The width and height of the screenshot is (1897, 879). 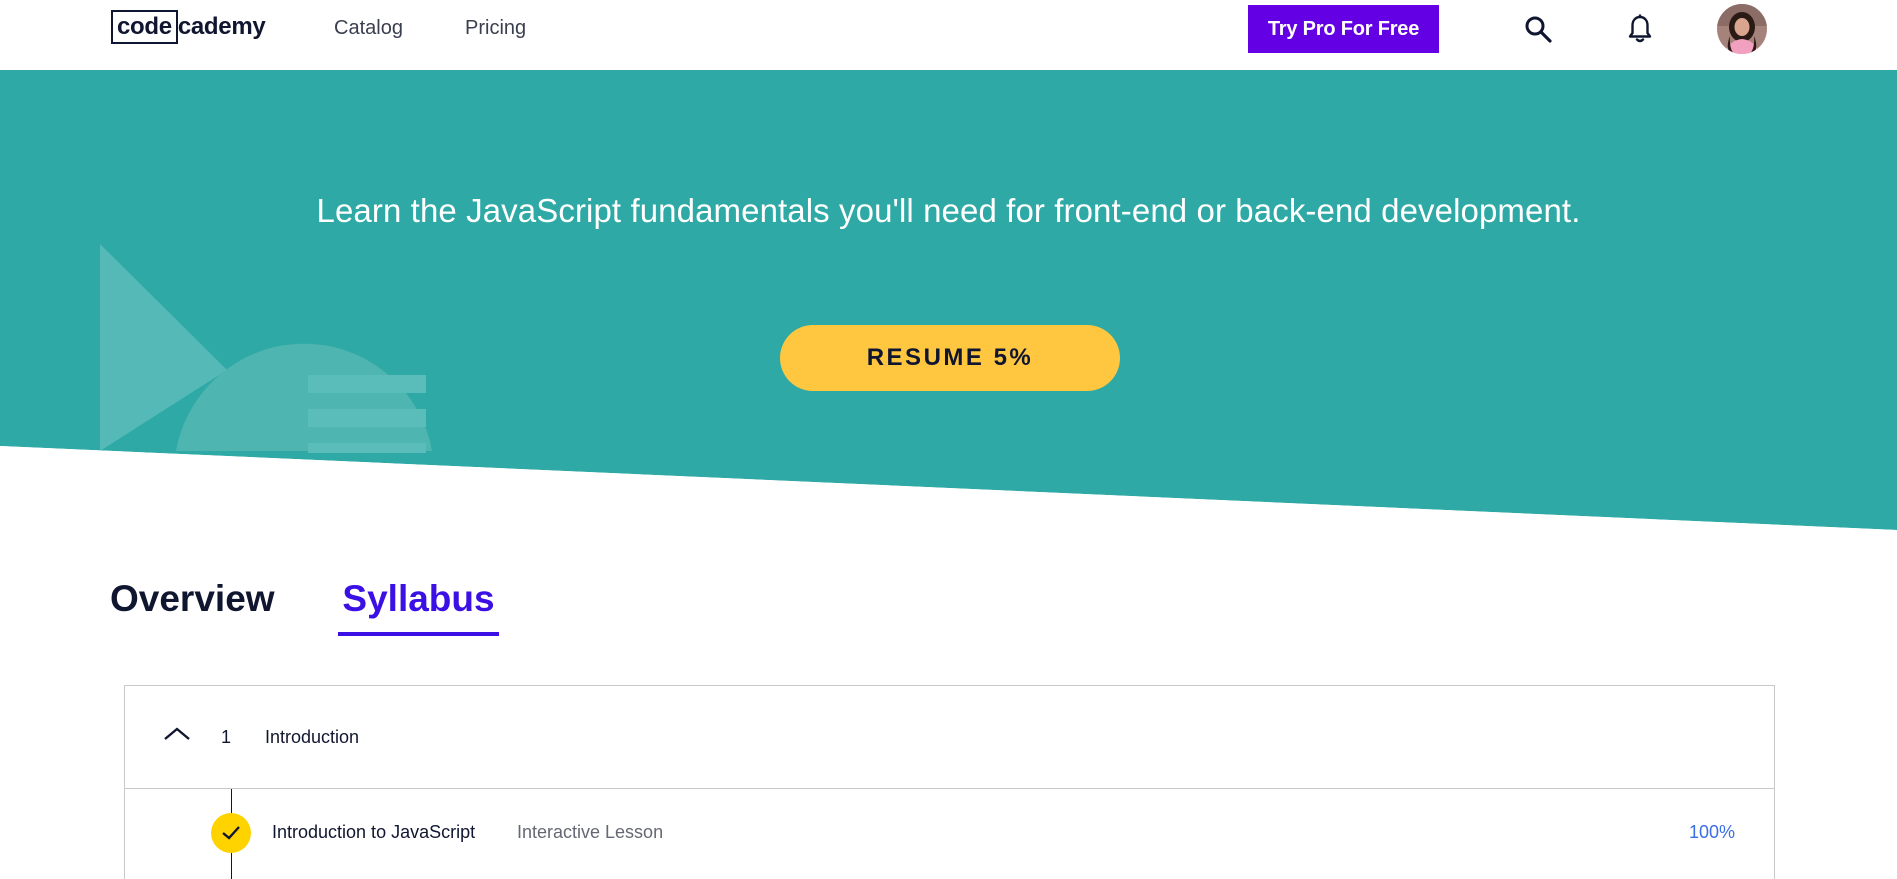 I want to click on nav-catalog-link: Catalog, so click(x=368, y=28).